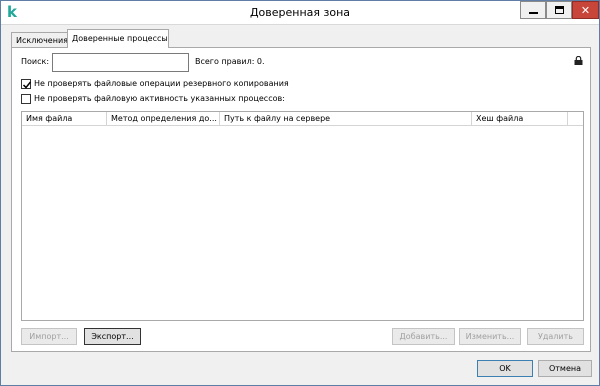  I want to click on window-title: Доверенная зона, so click(300, 12).